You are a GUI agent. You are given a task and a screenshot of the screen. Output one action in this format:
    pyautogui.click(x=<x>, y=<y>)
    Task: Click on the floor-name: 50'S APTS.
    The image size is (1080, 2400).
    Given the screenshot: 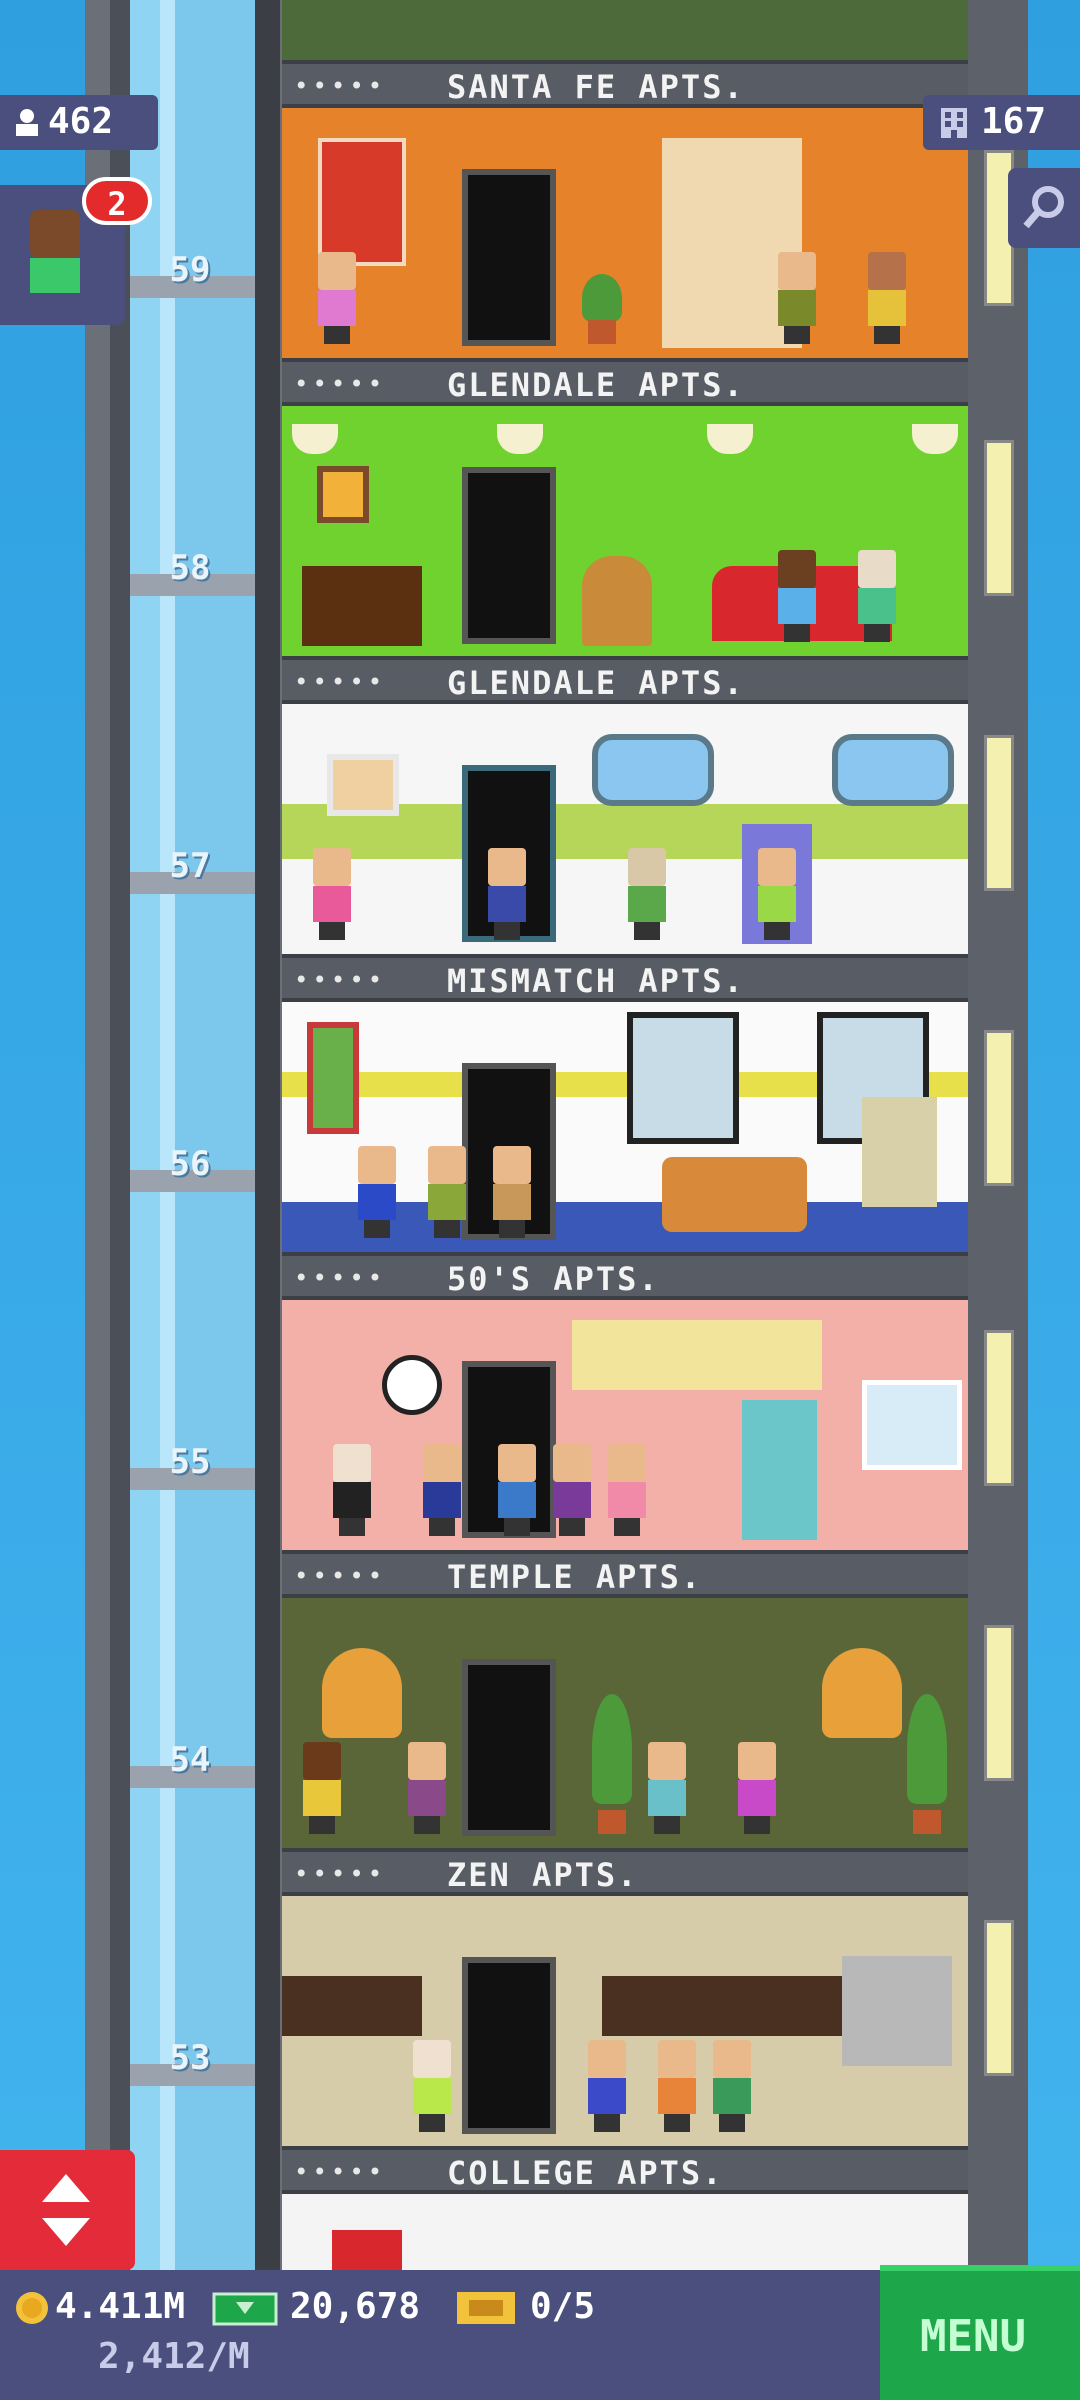 What is the action you would take?
    pyautogui.click(x=553, y=1279)
    